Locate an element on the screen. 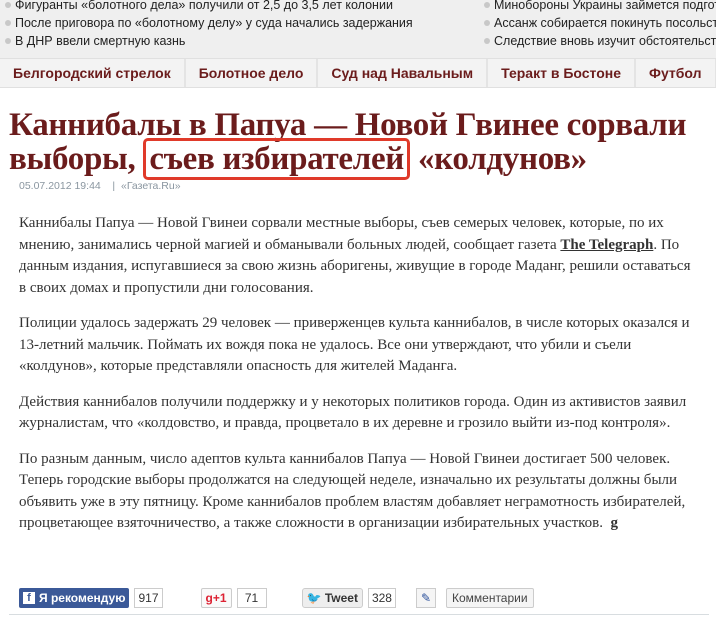 Image resolution: width=716 pixels, height=621 pixels. label: Я рекомендую is located at coordinates (82, 598).